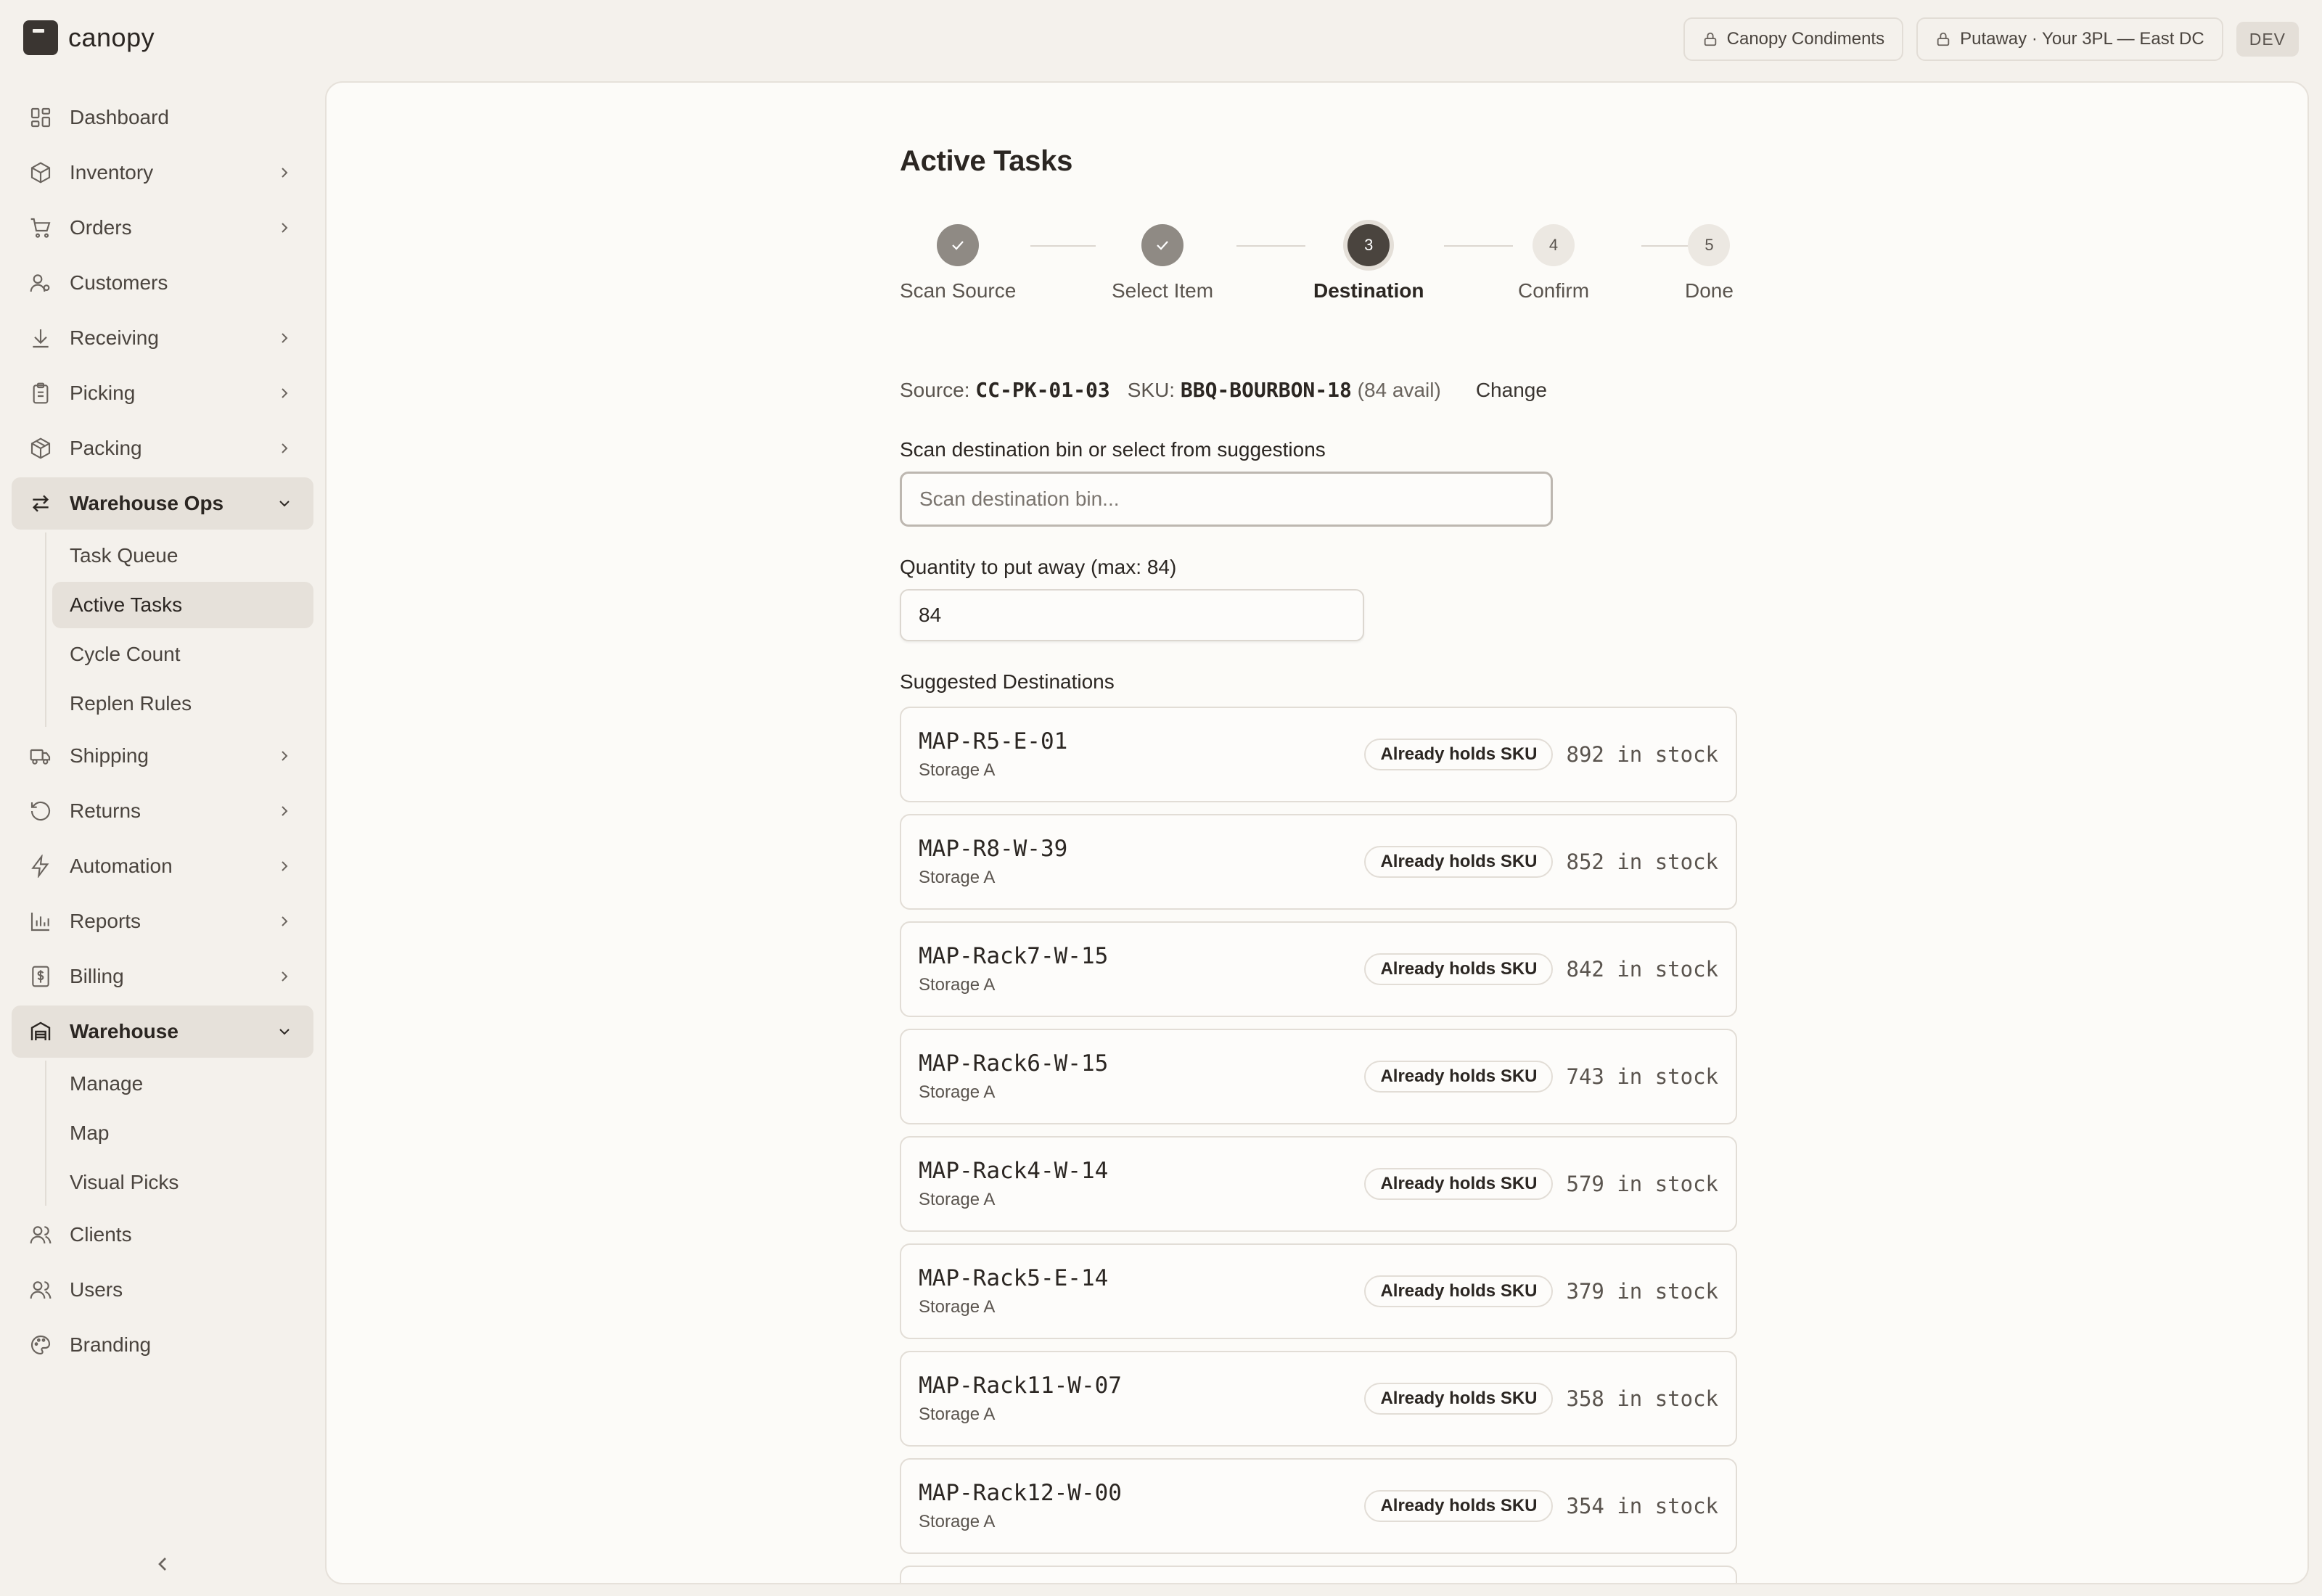 Image resolution: width=2322 pixels, height=1596 pixels. Describe the element at coordinates (40, 1290) in the screenshot. I see `users-icon` at that location.